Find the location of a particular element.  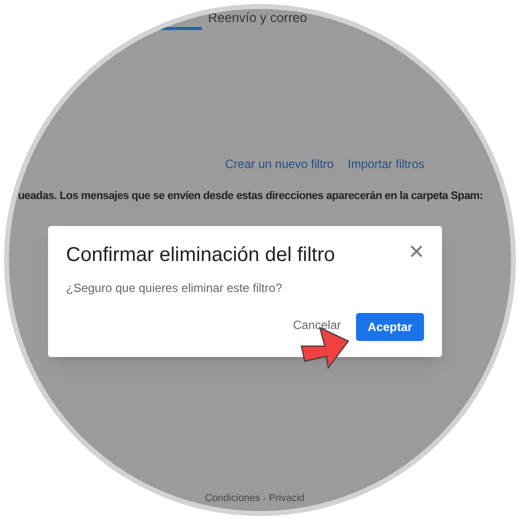

notice-text: ueadas. Los mensajes que se envíen desde estas direcciones aparecerán en la carpeta Spam: is located at coordinates (251, 196).